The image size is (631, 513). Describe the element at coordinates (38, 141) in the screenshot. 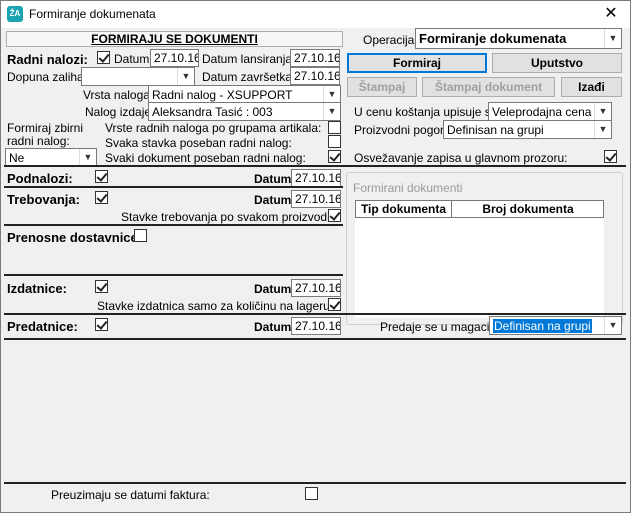

I see `zbirni-label-2: radni nalog:` at that location.